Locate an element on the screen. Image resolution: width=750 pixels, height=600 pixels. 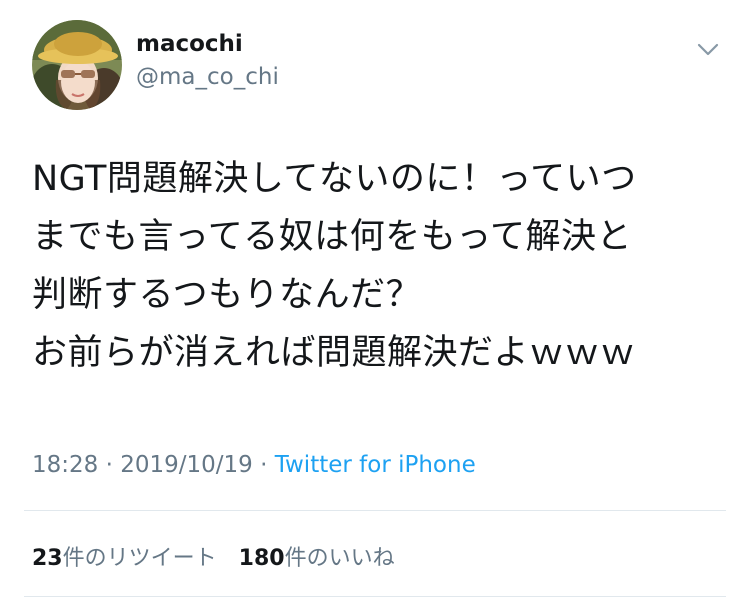
retweets-label: 件のリツイート is located at coordinates (139, 558).